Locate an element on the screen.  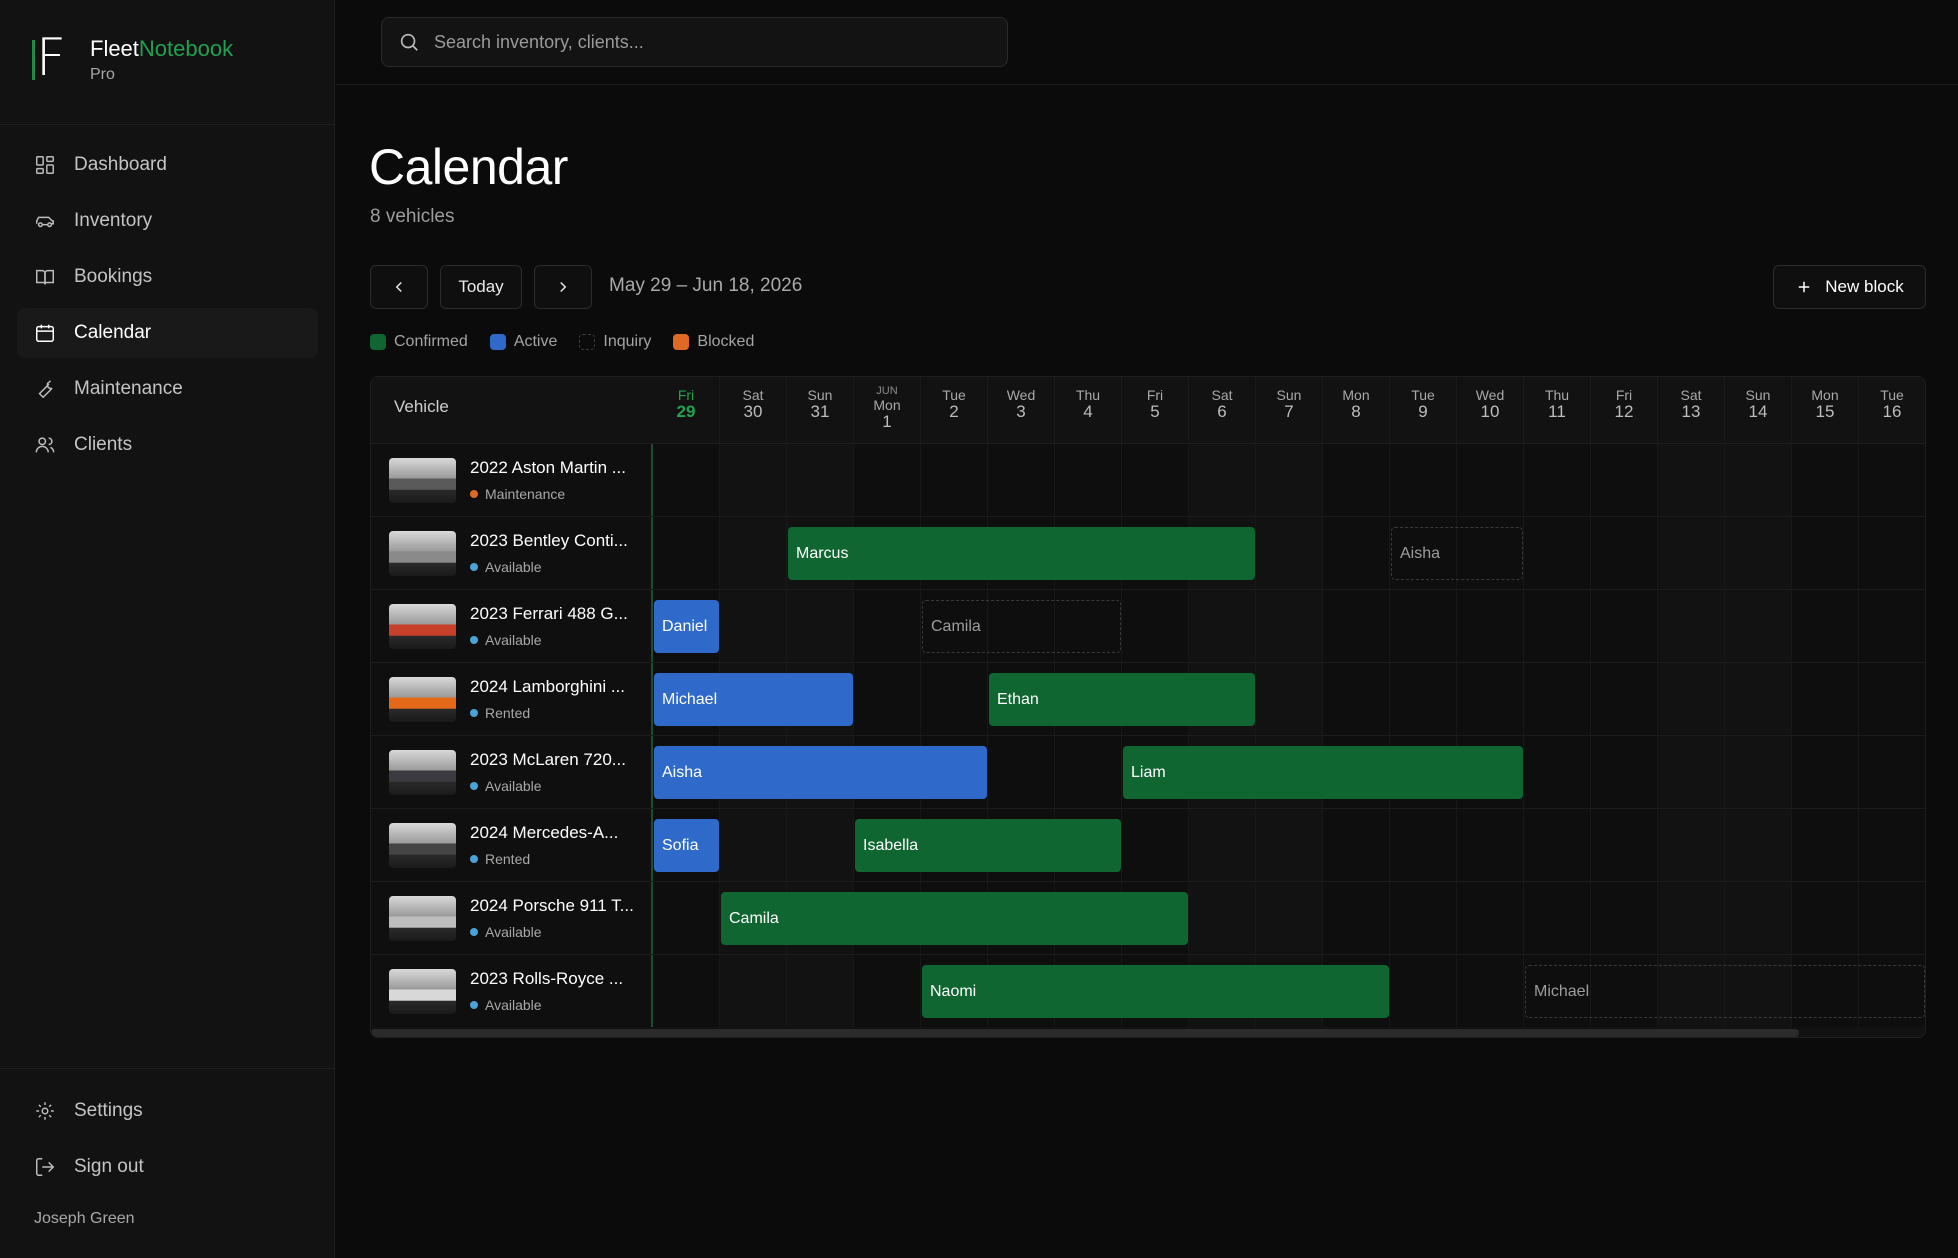
status-dot is located at coordinates (474, 640).